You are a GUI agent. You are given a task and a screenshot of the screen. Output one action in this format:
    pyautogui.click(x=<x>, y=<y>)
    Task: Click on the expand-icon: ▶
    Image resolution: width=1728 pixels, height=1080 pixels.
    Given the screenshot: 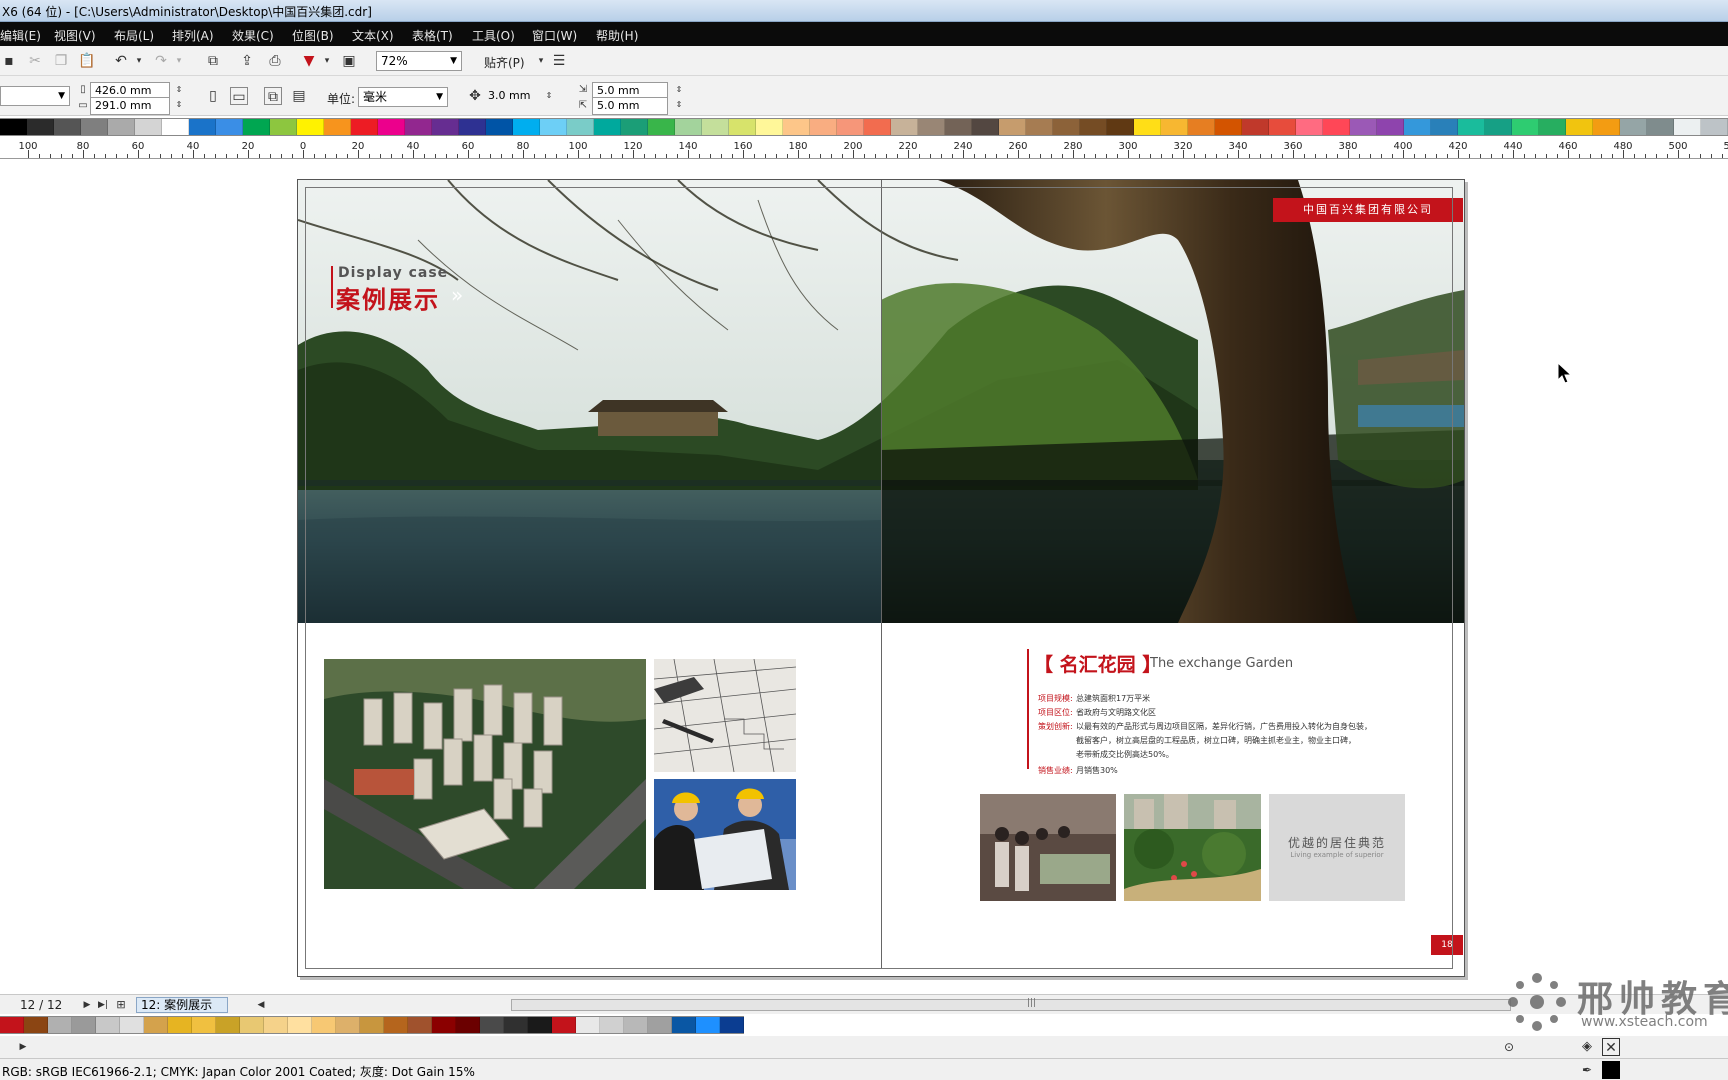 What is the action you would take?
    pyautogui.click(x=23, y=1047)
    